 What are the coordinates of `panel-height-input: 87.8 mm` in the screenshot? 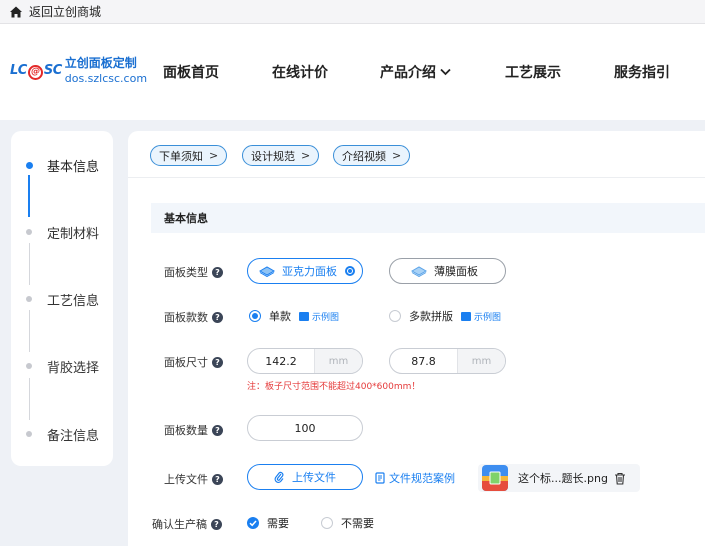 It's located at (447, 361).